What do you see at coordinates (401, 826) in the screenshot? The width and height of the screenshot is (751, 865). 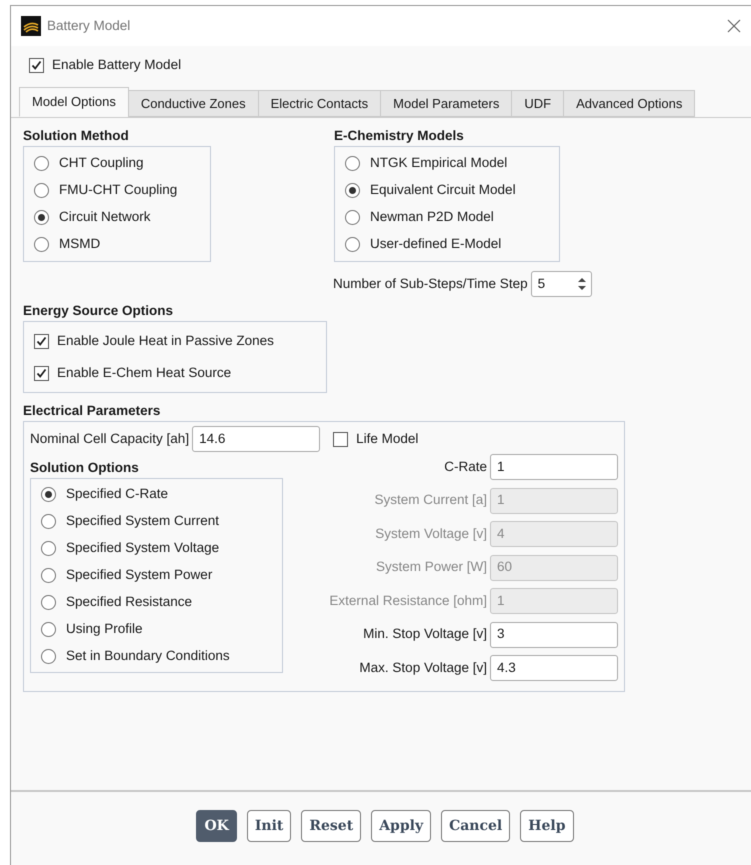 I see `dialog-button: Apply` at bounding box center [401, 826].